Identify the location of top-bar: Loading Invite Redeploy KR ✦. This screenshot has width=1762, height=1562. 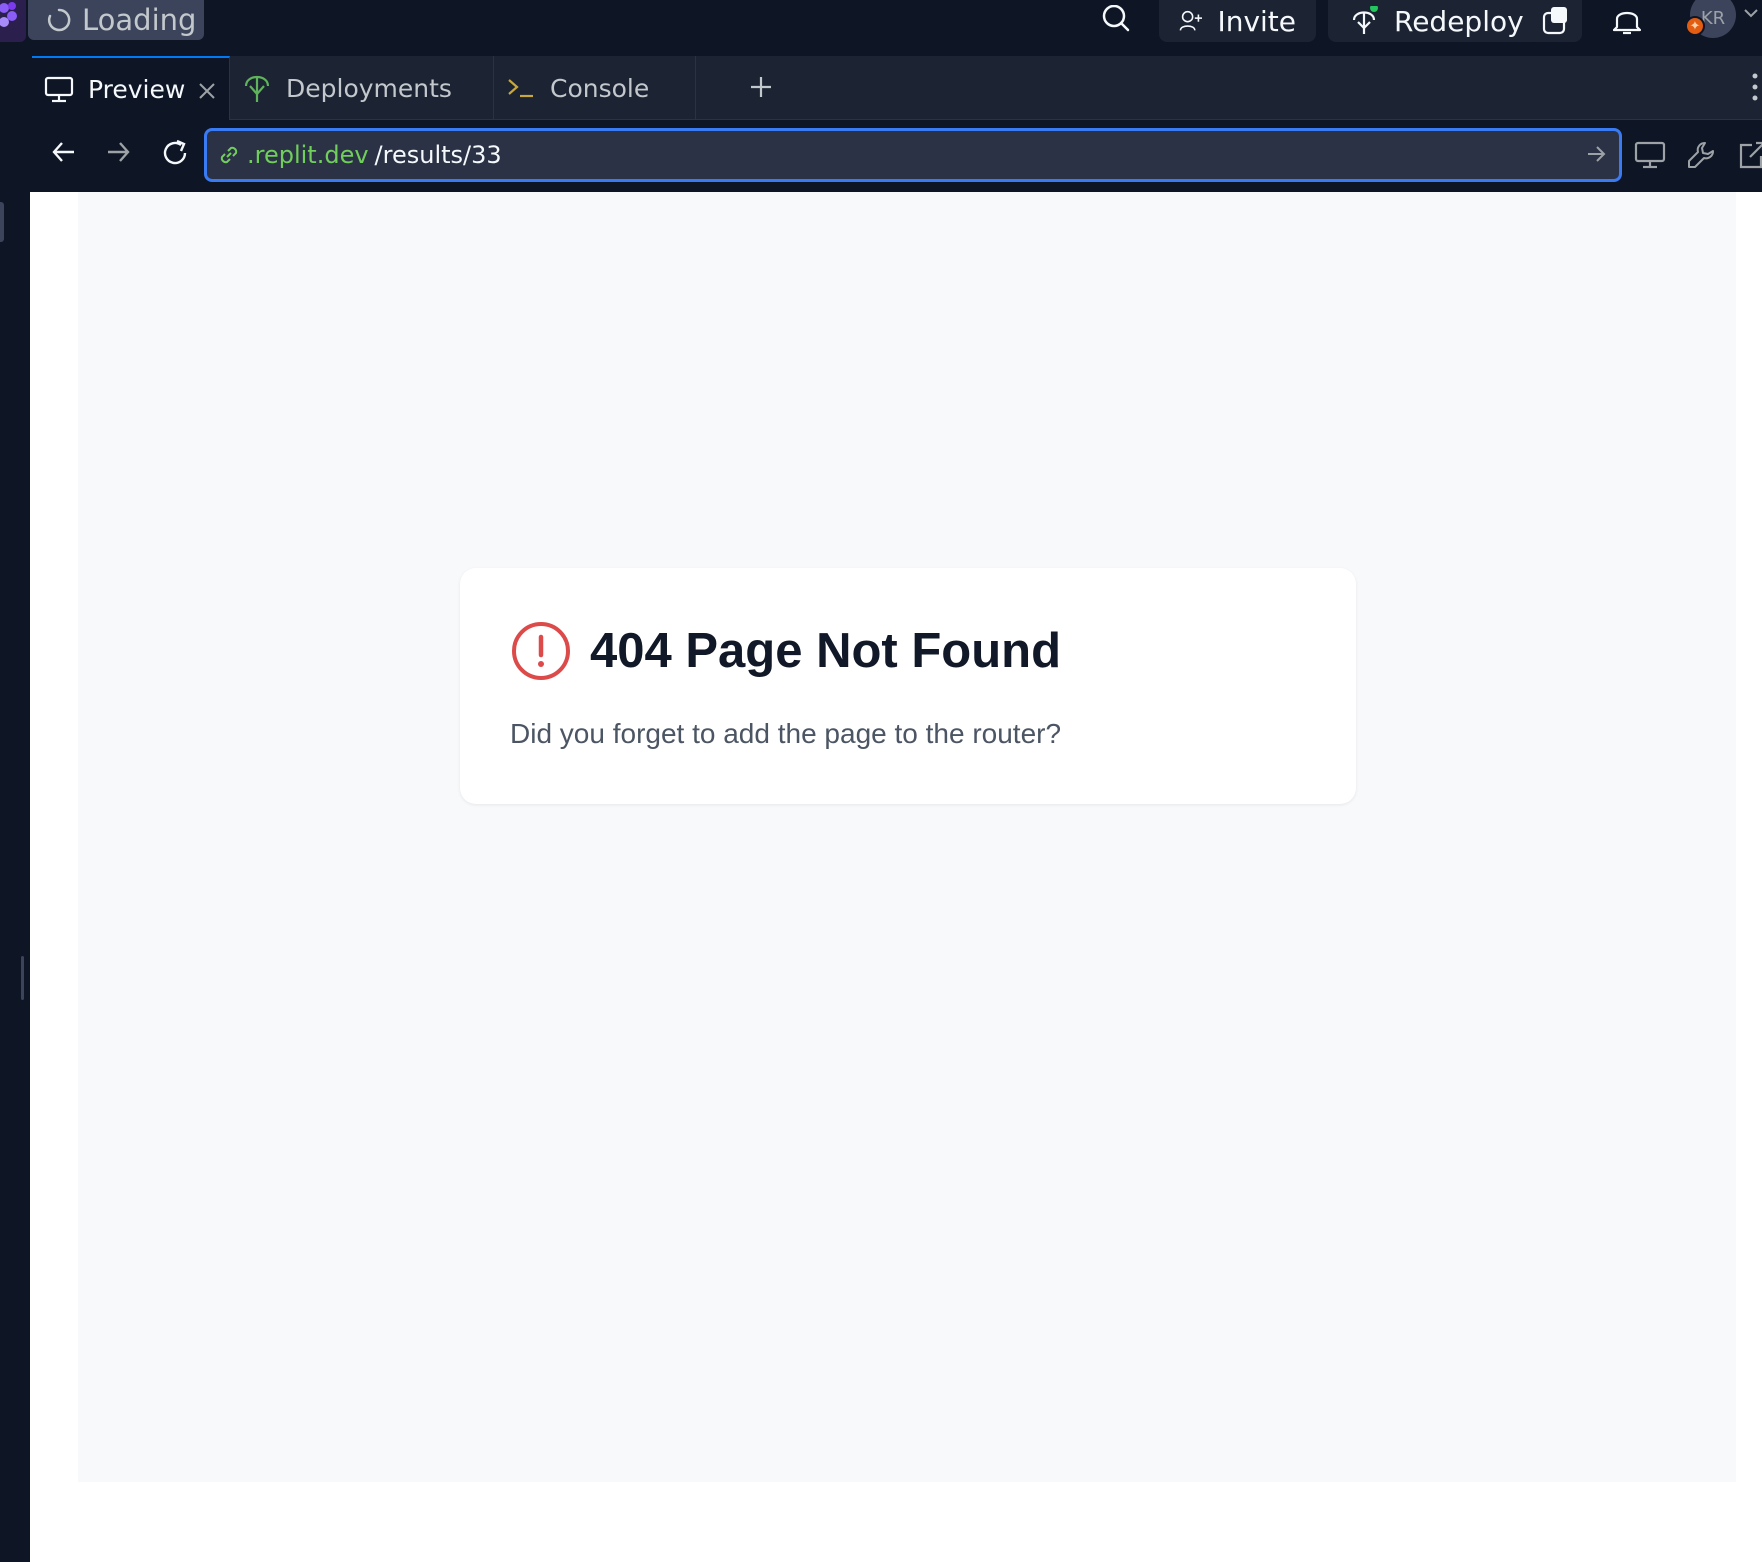
(881, 28).